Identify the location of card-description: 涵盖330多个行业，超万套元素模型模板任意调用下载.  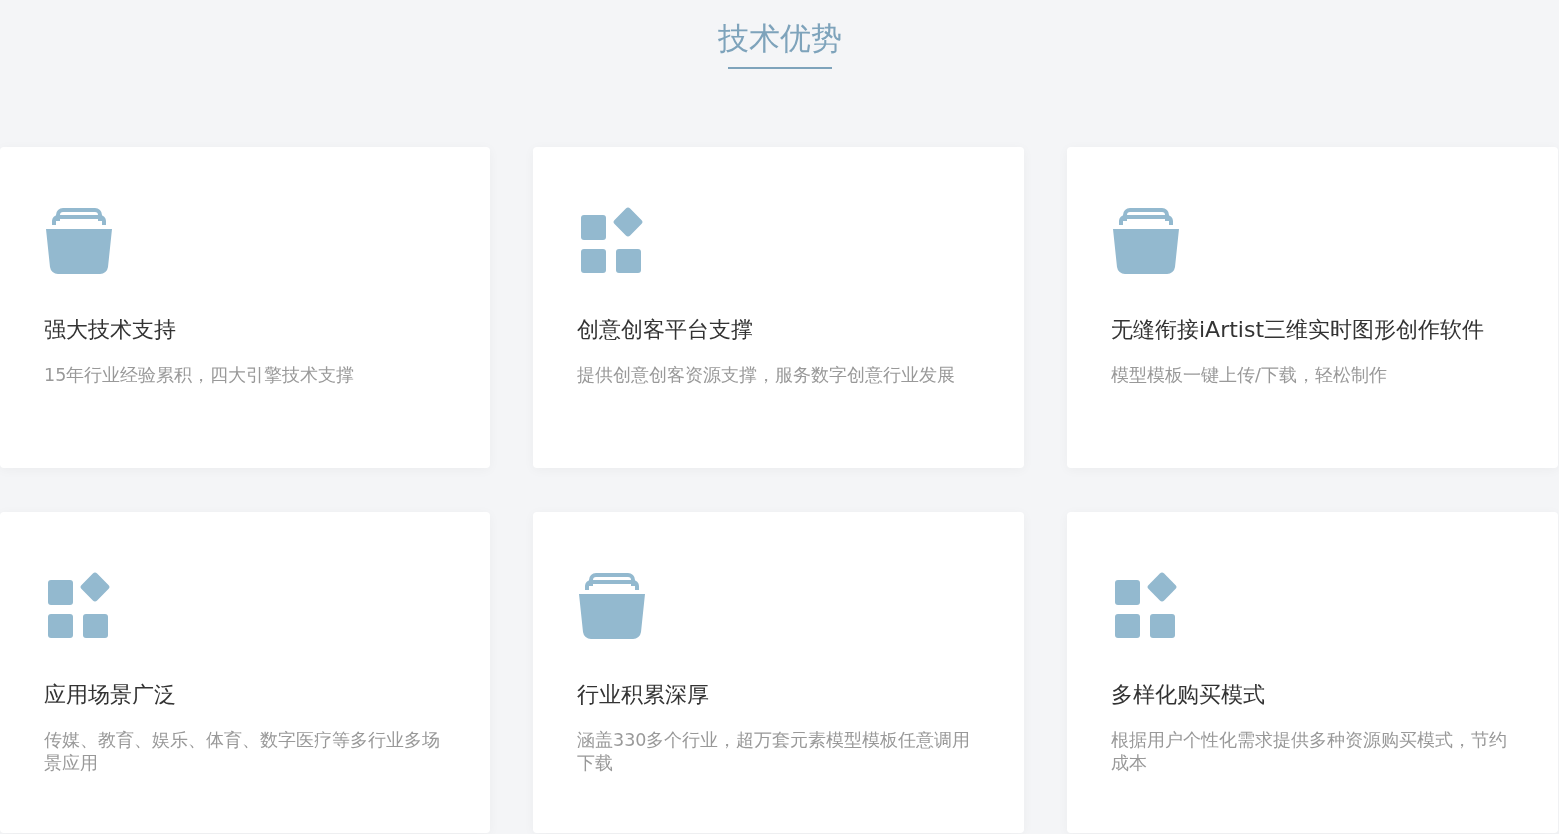
(774, 752).